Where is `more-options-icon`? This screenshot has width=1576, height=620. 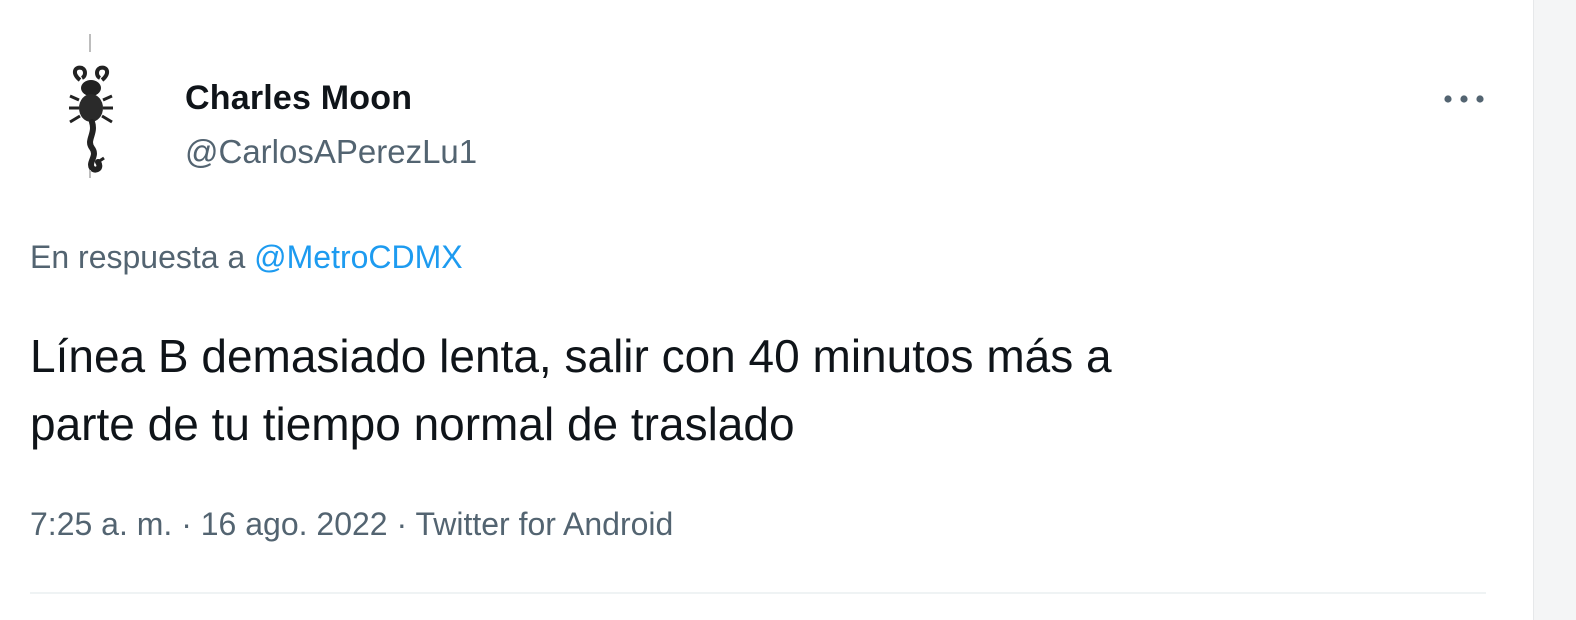 more-options-icon is located at coordinates (1464, 99).